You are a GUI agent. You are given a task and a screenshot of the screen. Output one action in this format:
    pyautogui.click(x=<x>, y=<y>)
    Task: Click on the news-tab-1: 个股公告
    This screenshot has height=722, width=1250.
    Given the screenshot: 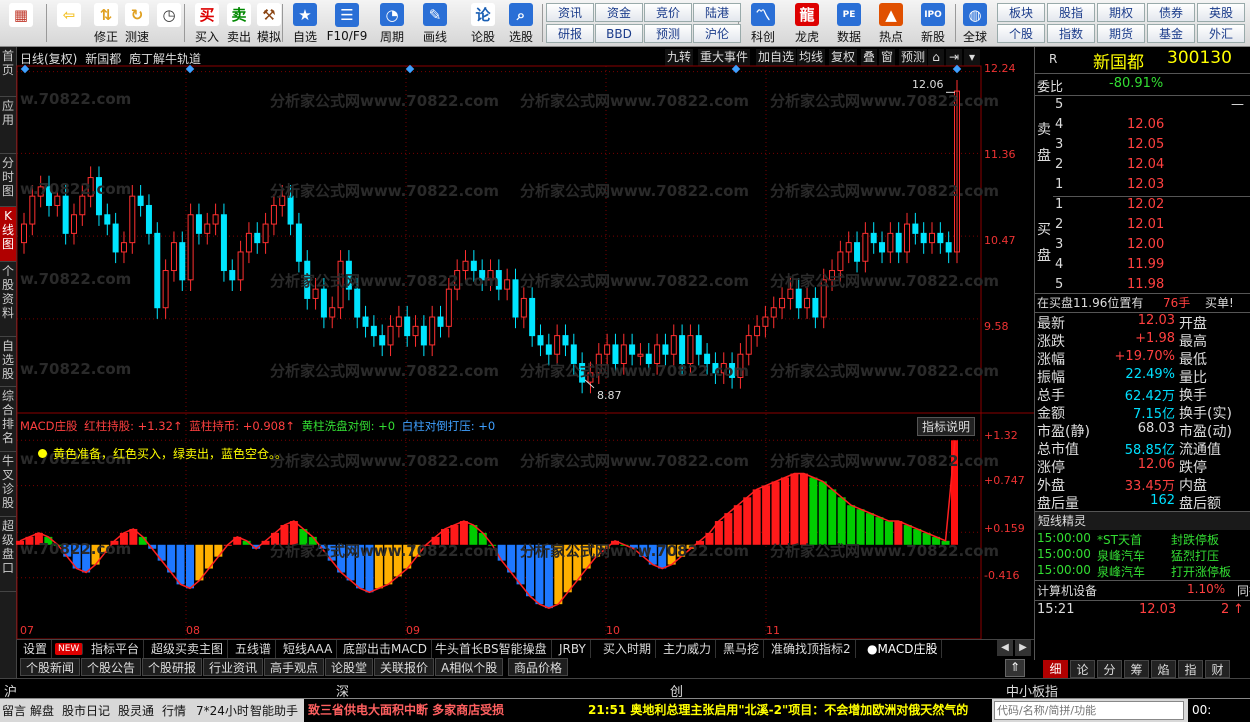 What is the action you would take?
    pyautogui.click(x=111, y=667)
    